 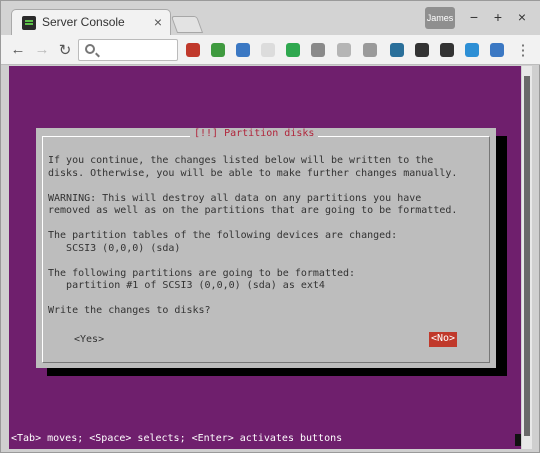 I want to click on close-window-button: ×, so click(x=522, y=17).